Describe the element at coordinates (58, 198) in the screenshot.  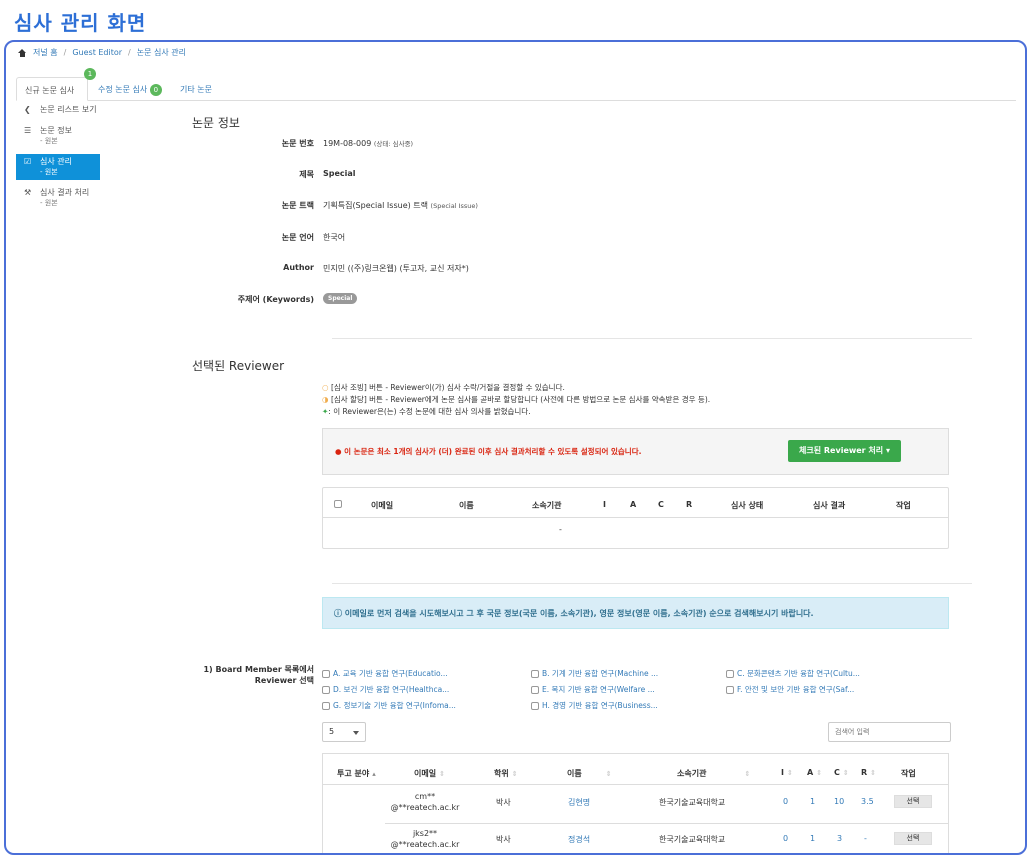
I see `sidebar-item-review-result: ⚒ 심사 결과 처리 - 원본` at that location.